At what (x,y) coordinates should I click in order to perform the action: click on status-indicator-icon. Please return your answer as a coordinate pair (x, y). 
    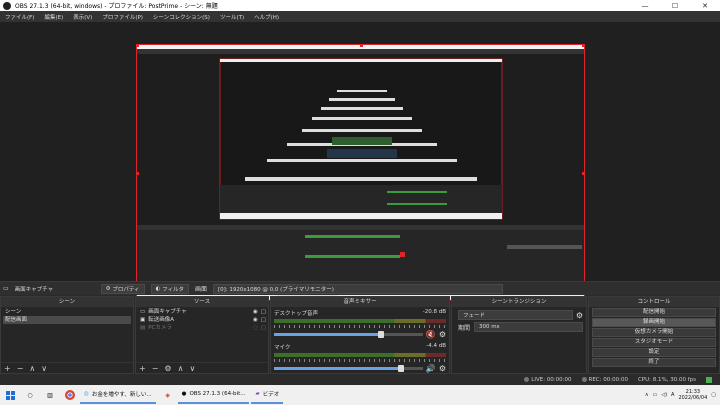
    Looking at the image, I should click on (709, 379).